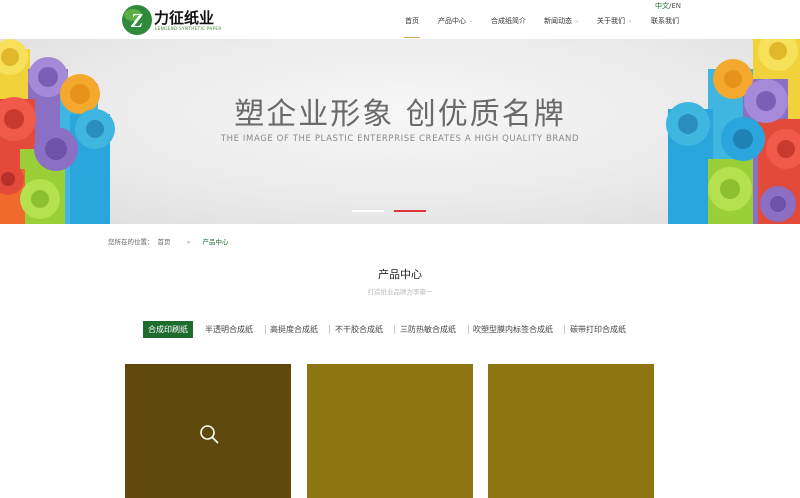 The image size is (800, 498). What do you see at coordinates (294, 329) in the screenshot?
I see `tab-high-stiffness-paper: 高挺度合成纸` at bounding box center [294, 329].